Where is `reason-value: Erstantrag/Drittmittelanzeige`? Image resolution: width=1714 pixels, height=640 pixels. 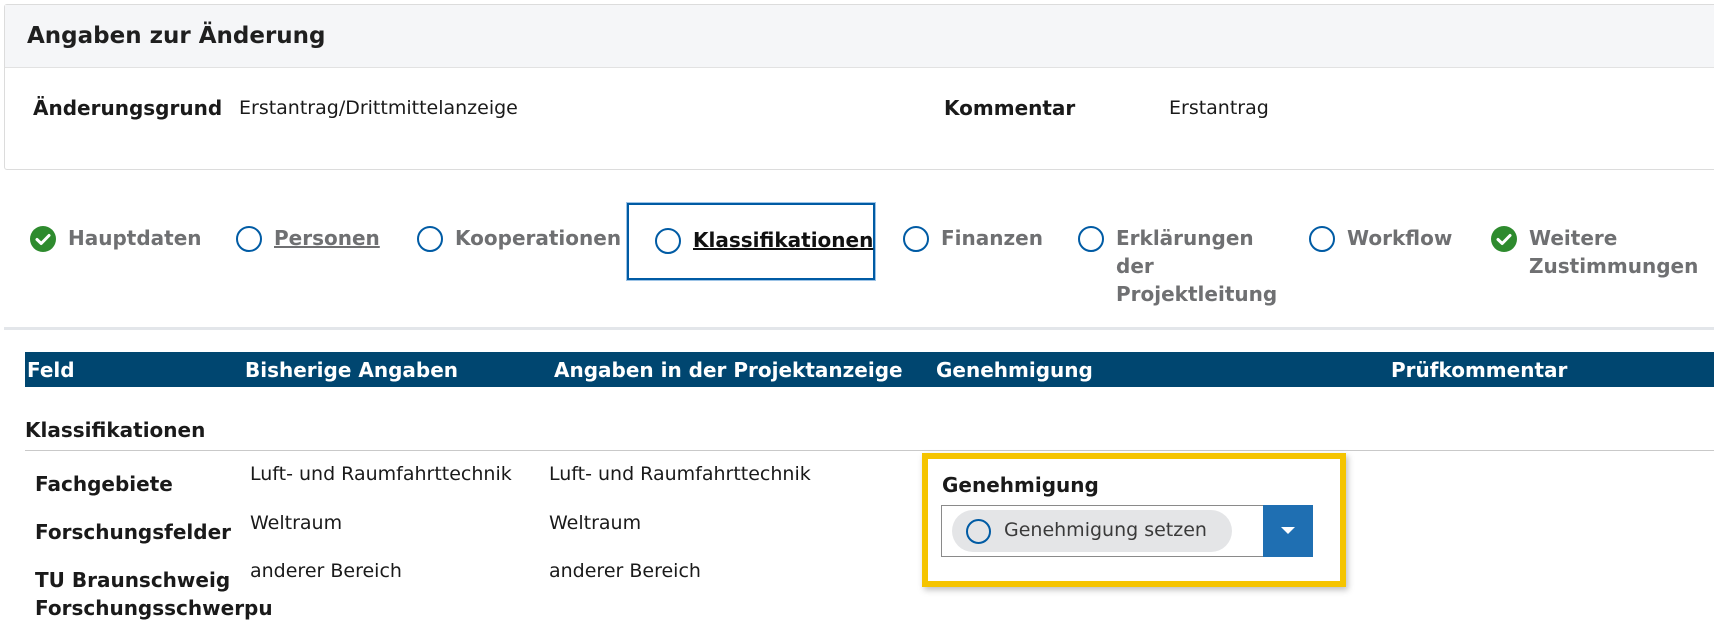
reason-value: Erstantrag/Drittmittelanzeige is located at coordinates (378, 108).